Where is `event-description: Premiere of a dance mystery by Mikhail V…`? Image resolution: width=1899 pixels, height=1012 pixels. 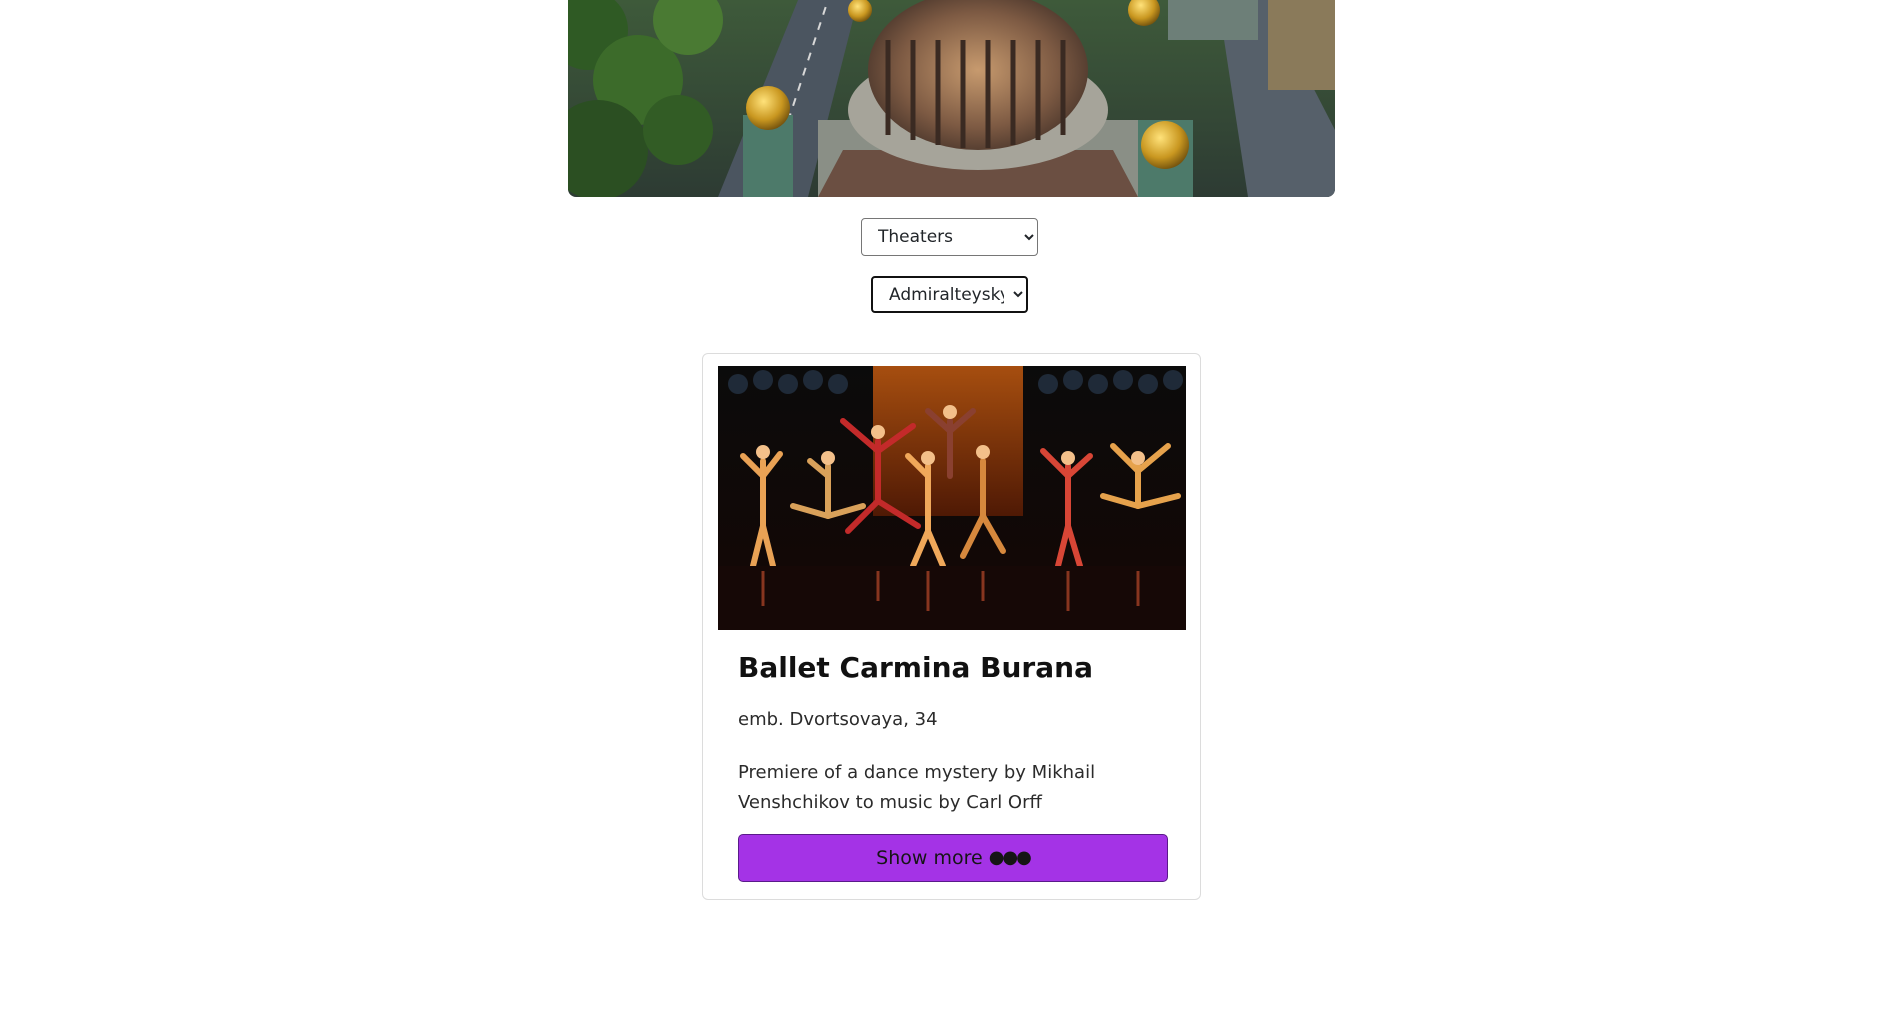
event-description: Premiere of a dance mystery by Mikhail V… is located at coordinates (917, 787).